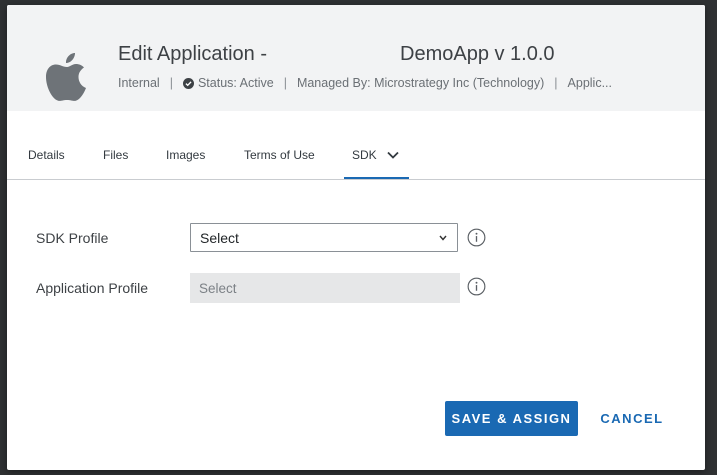  What do you see at coordinates (219, 237) in the screenshot?
I see `sdk-profile-value: Select` at bounding box center [219, 237].